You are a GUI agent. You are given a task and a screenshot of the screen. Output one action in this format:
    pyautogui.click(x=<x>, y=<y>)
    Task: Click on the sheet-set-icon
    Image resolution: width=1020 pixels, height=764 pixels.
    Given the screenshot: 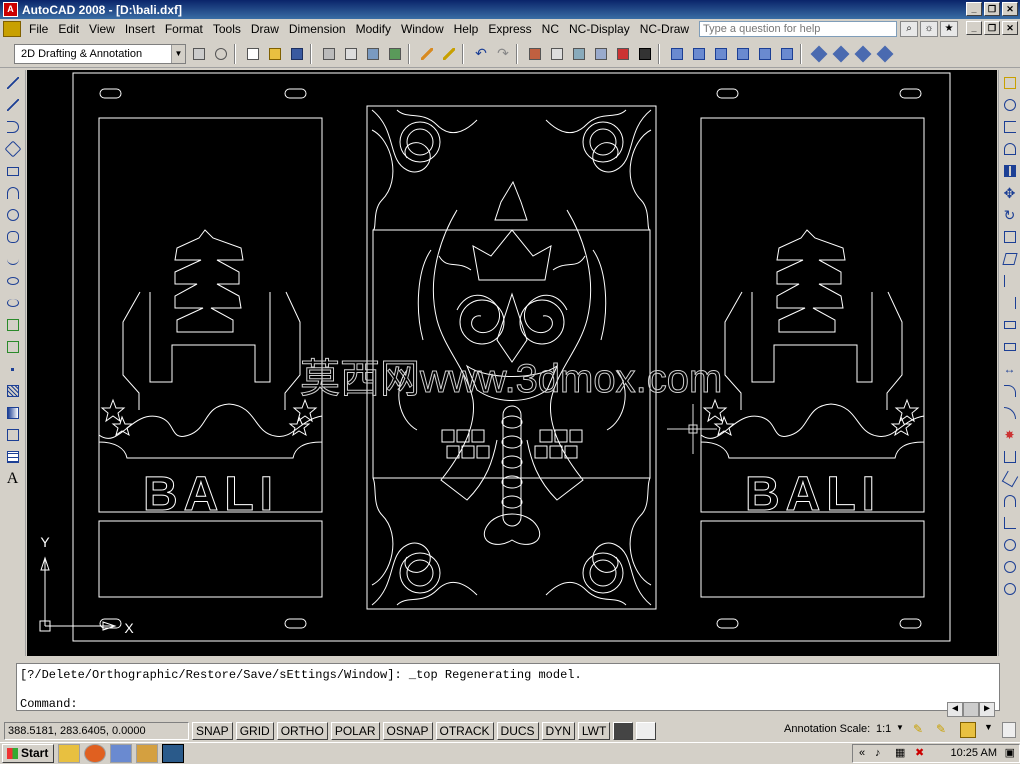 What is the action you would take?
    pyautogui.click(x=623, y=54)
    